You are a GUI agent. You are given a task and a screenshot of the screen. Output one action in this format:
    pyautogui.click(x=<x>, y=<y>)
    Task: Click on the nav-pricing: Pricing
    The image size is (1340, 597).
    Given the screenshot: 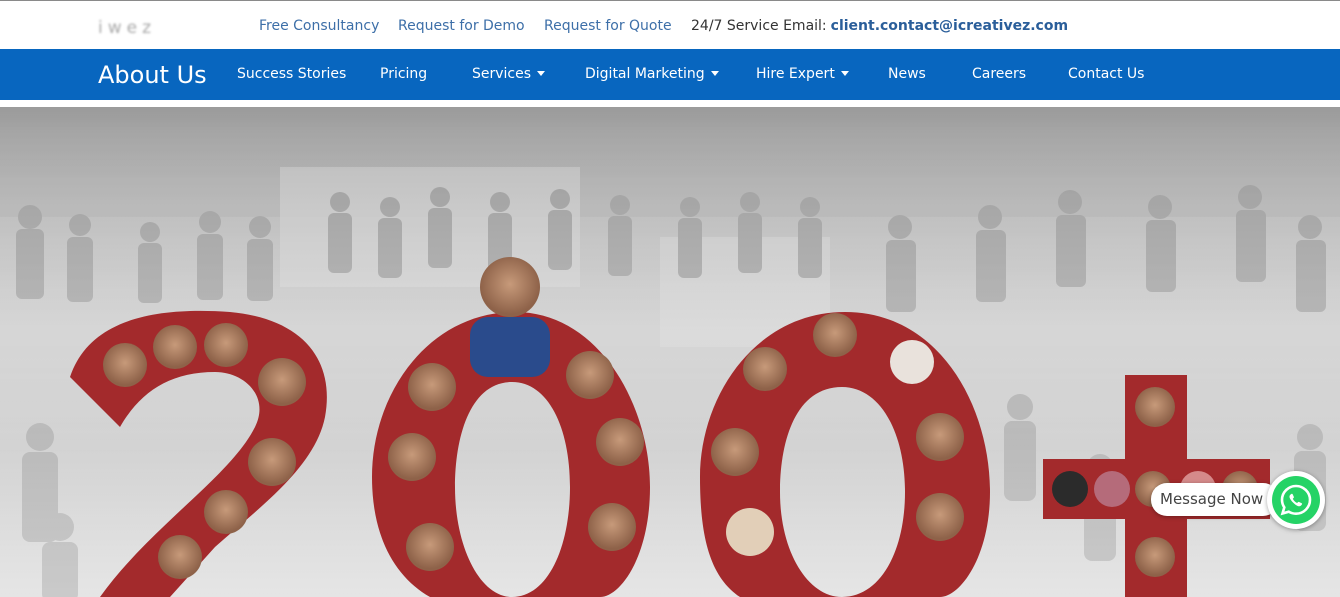 What is the action you would take?
    pyautogui.click(x=403, y=74)
    